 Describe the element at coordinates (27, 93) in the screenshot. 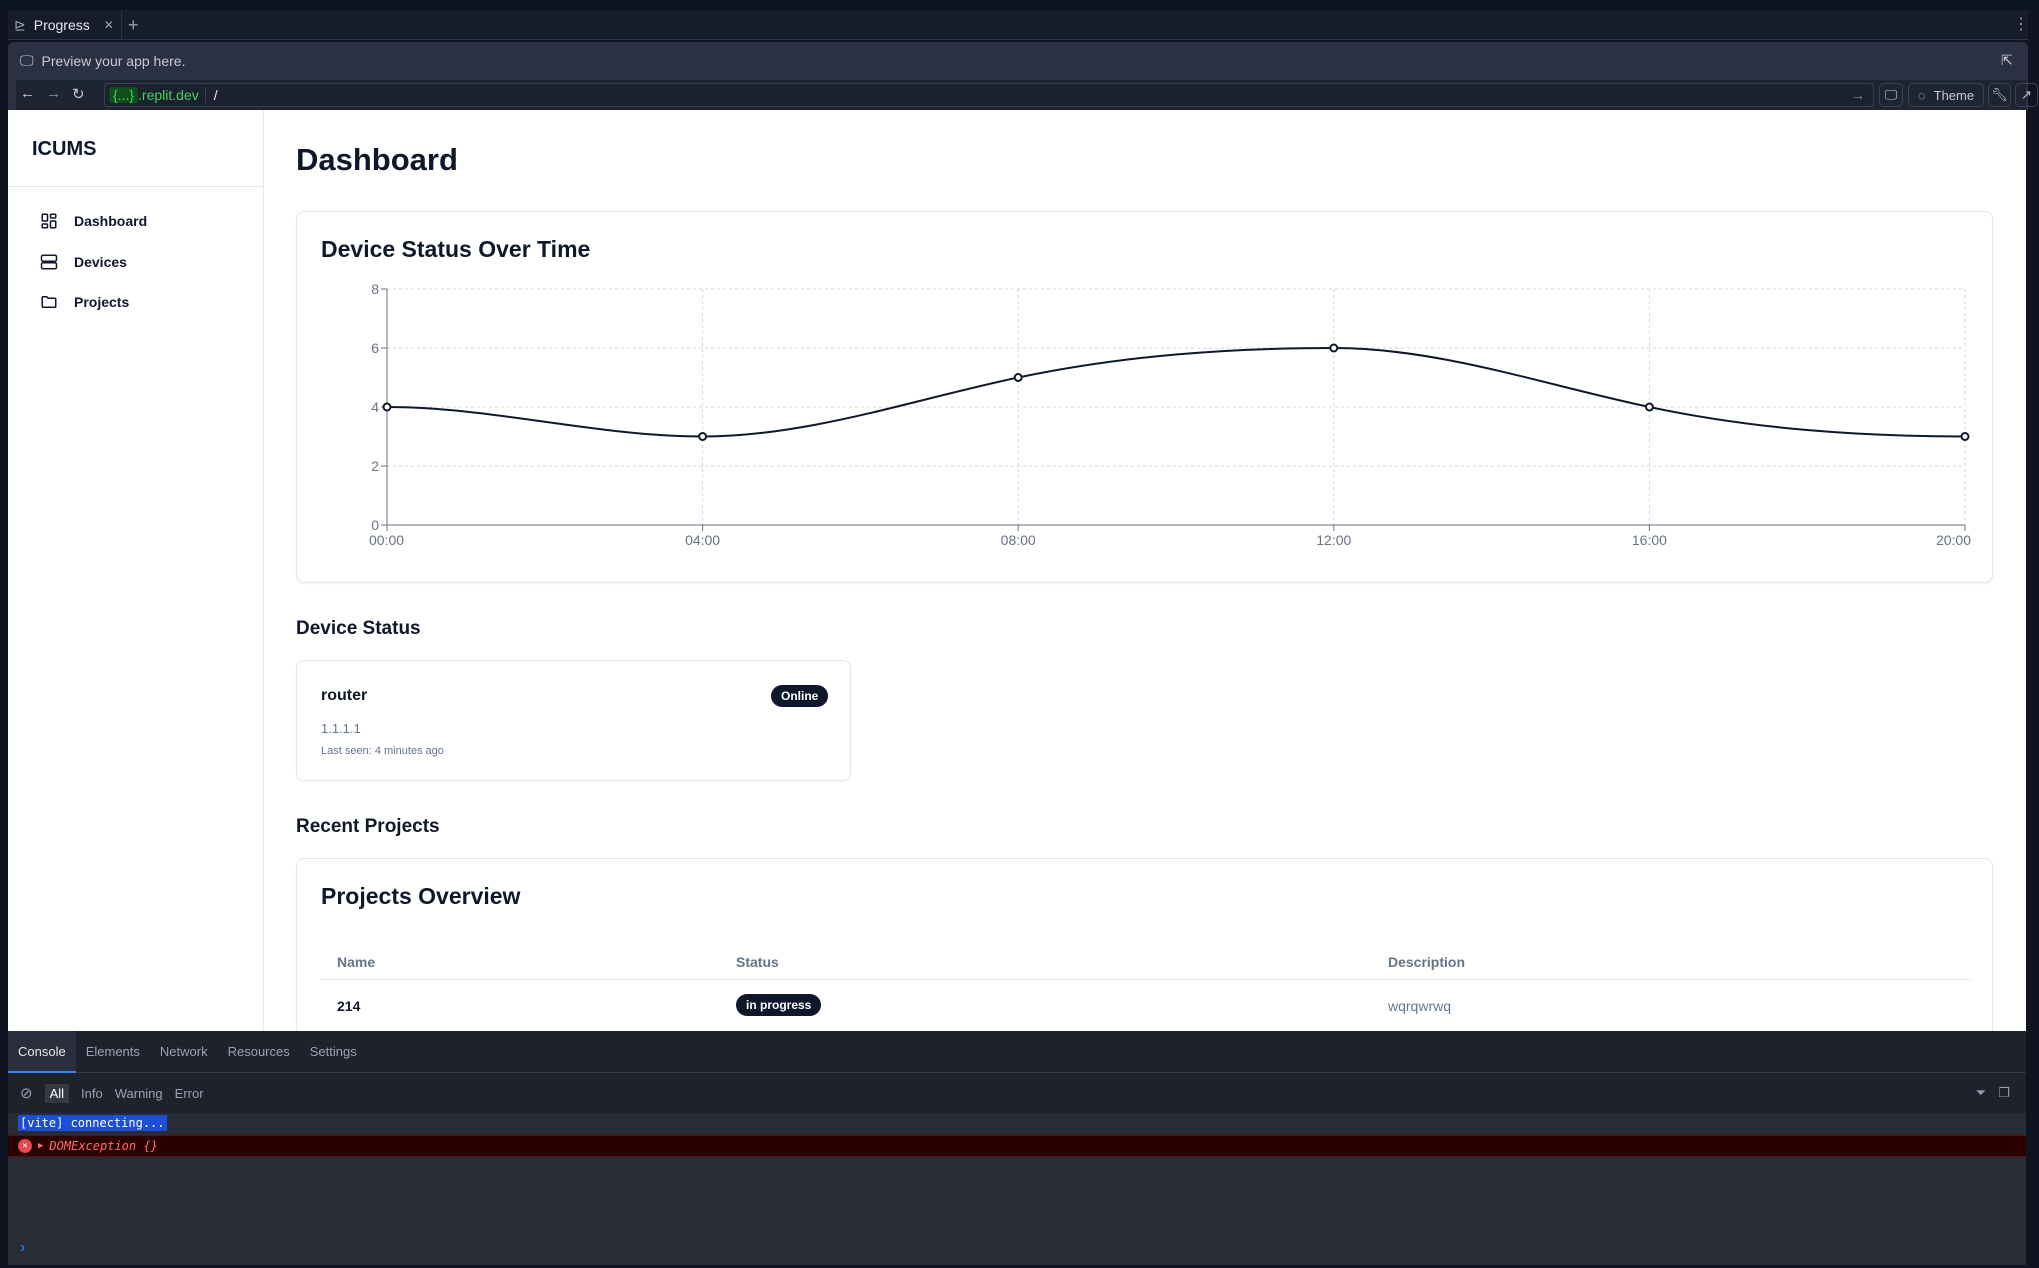

I see `back-icon: ←` at that location.